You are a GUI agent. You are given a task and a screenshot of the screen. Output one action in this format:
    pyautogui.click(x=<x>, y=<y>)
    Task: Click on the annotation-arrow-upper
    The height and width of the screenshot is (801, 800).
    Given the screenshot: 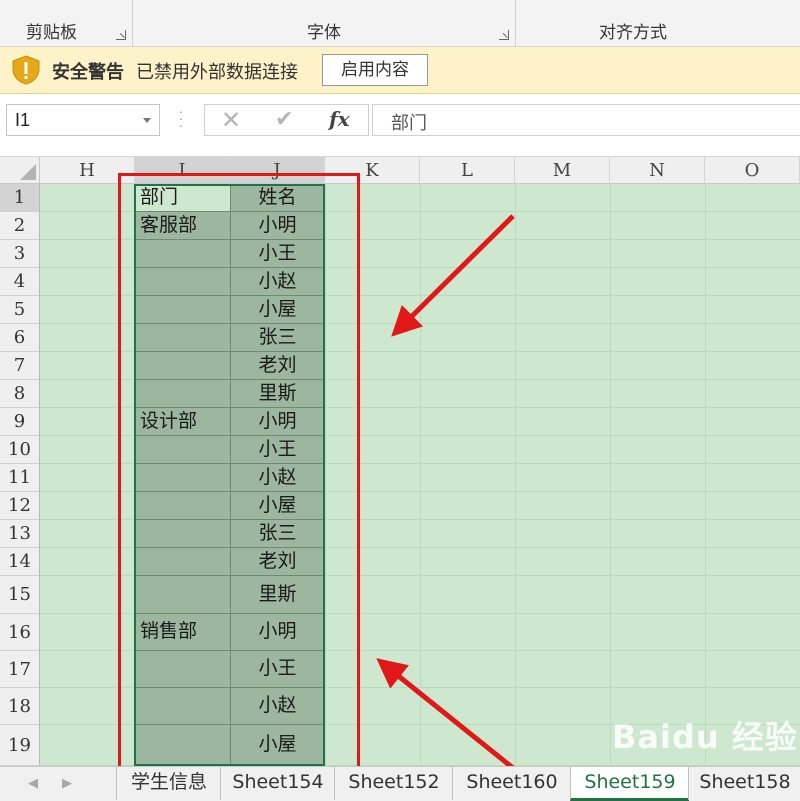 What is the action you would take?
    pyautogui.click(x=453, y=275)
    